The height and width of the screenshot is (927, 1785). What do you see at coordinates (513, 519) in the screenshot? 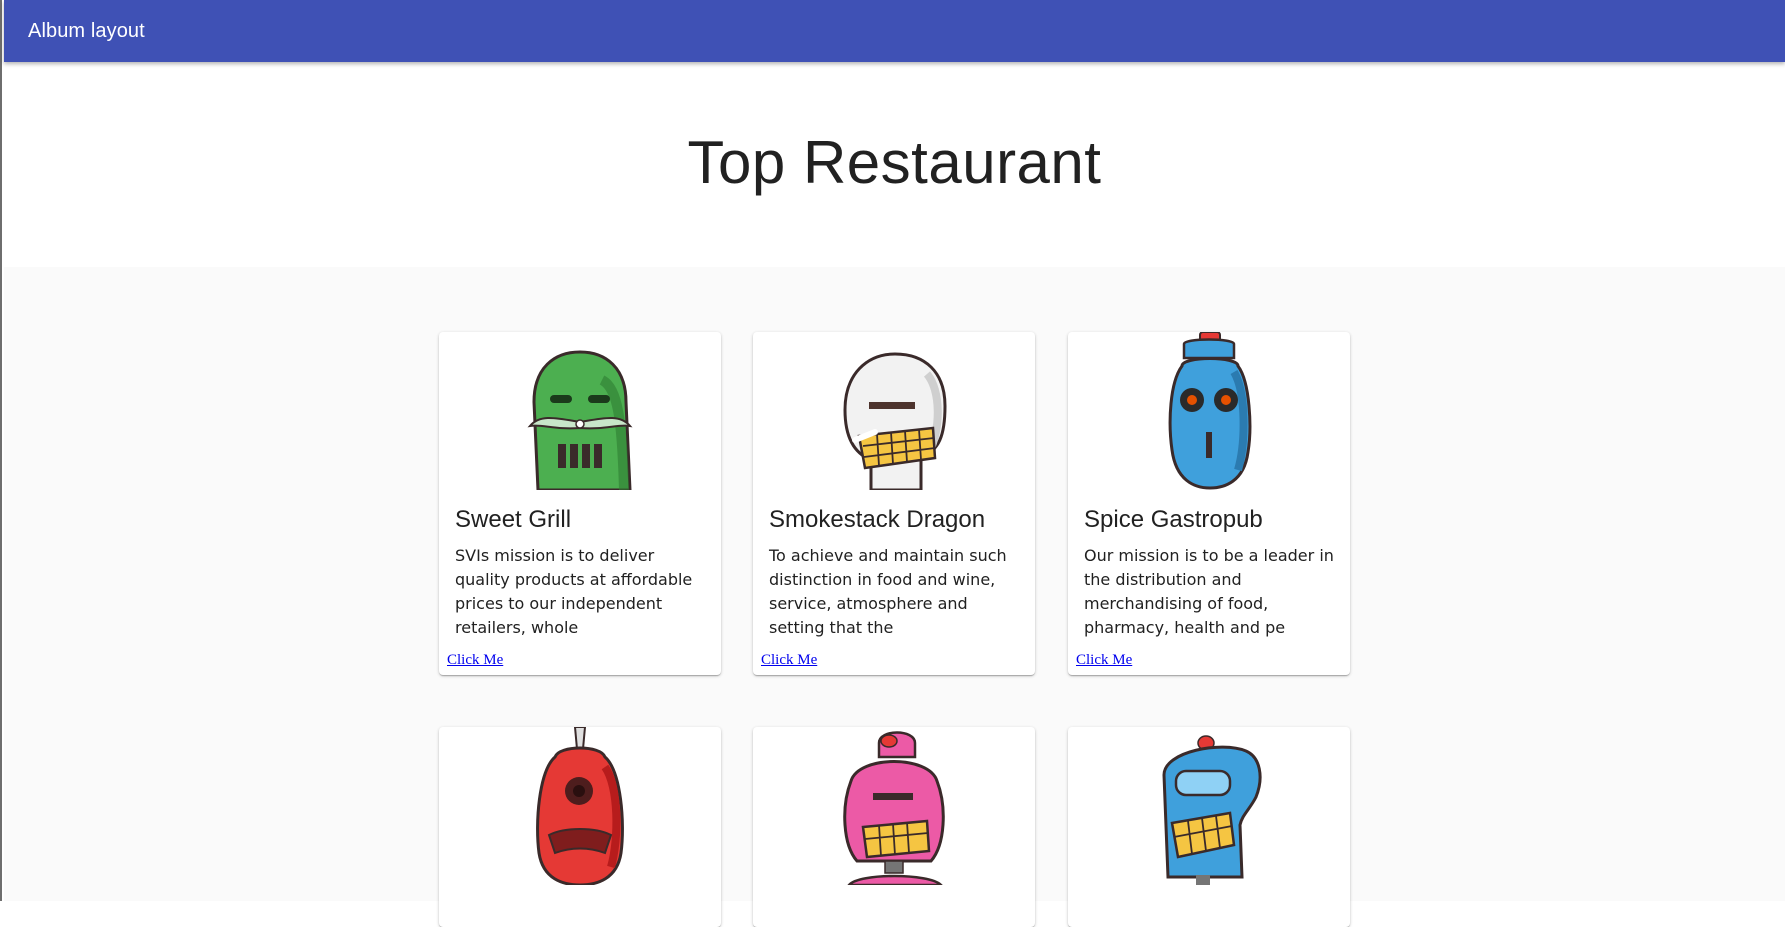
I see `card-title: Sweet Grill` at bounding box center [513, 519].